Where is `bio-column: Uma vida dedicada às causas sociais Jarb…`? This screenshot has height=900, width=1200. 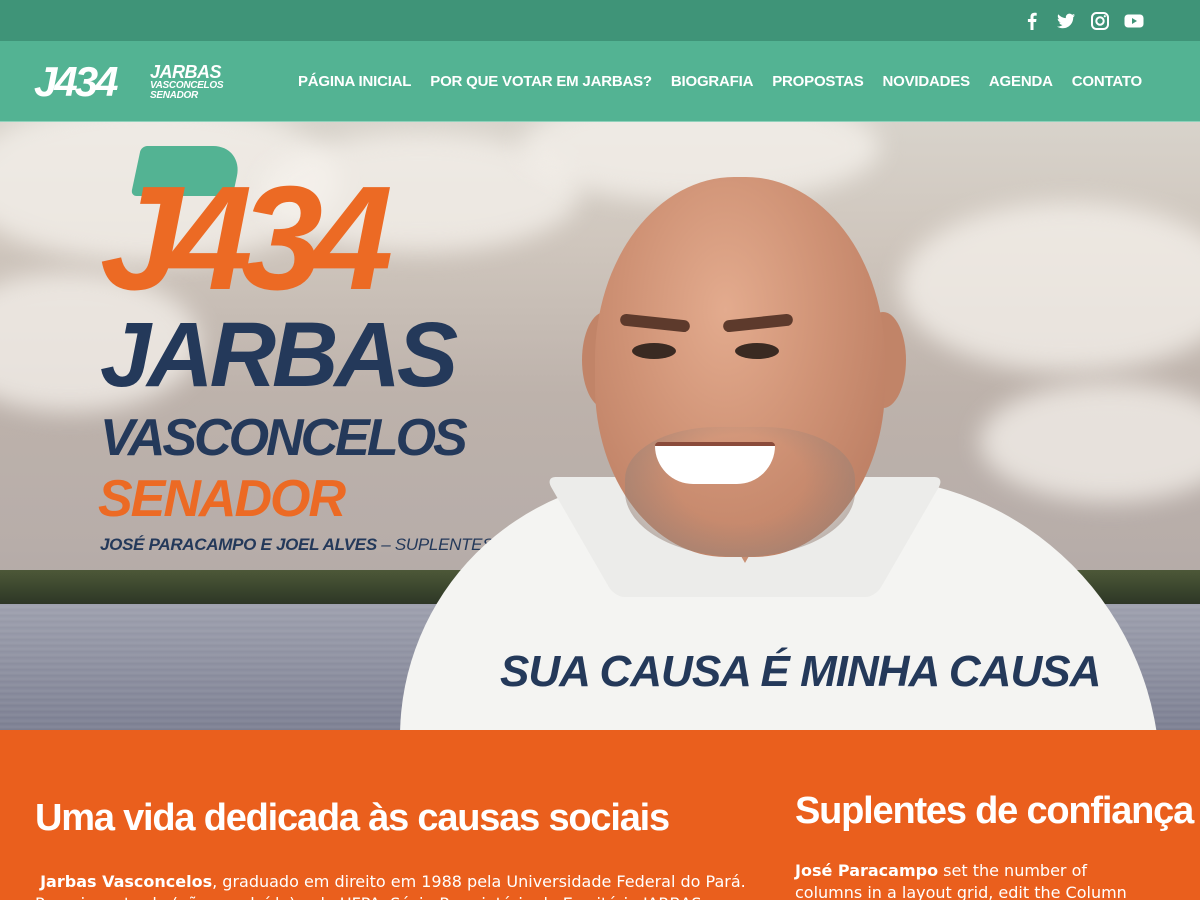 bio-column: Uma vida dedicada às causas sociais Jarb… is located at coordinates (392, 847).